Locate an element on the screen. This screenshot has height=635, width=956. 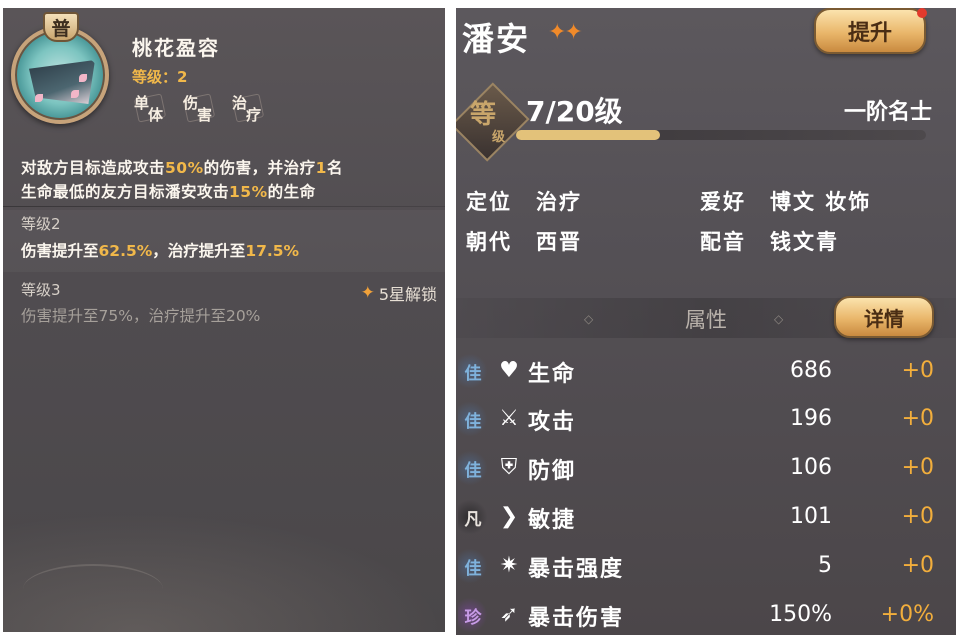
star-rating-icon: ✦✦ is located at coordinates (565, 32).